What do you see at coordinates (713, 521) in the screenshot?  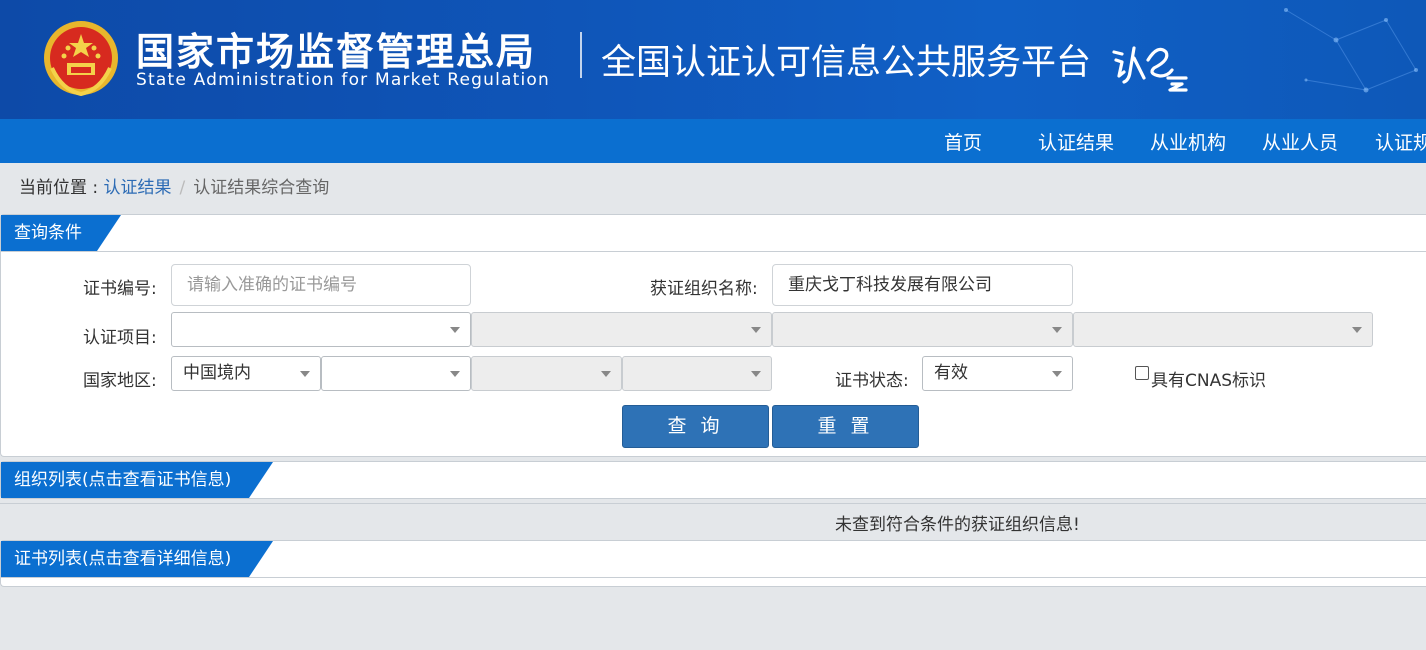 I see `org-list-body` at bounding box center [713, 521].